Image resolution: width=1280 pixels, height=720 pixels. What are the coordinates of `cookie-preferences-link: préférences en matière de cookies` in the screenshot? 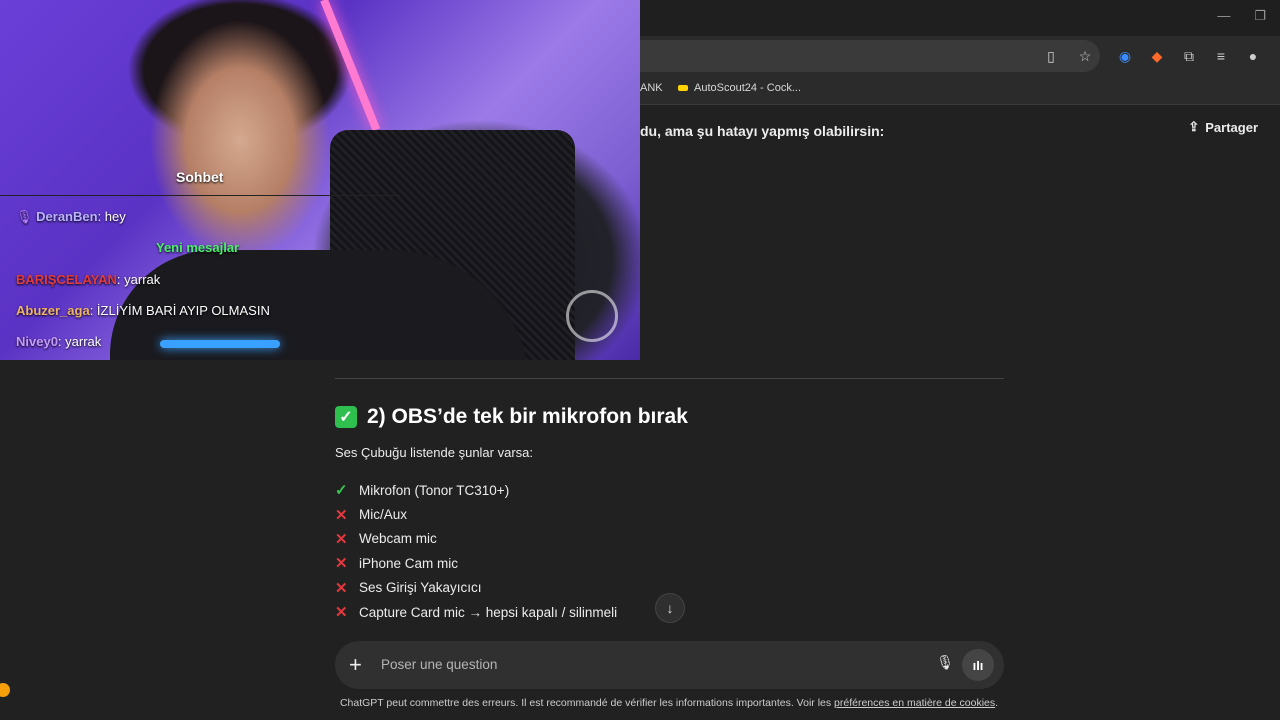 It's located at (914, 703).